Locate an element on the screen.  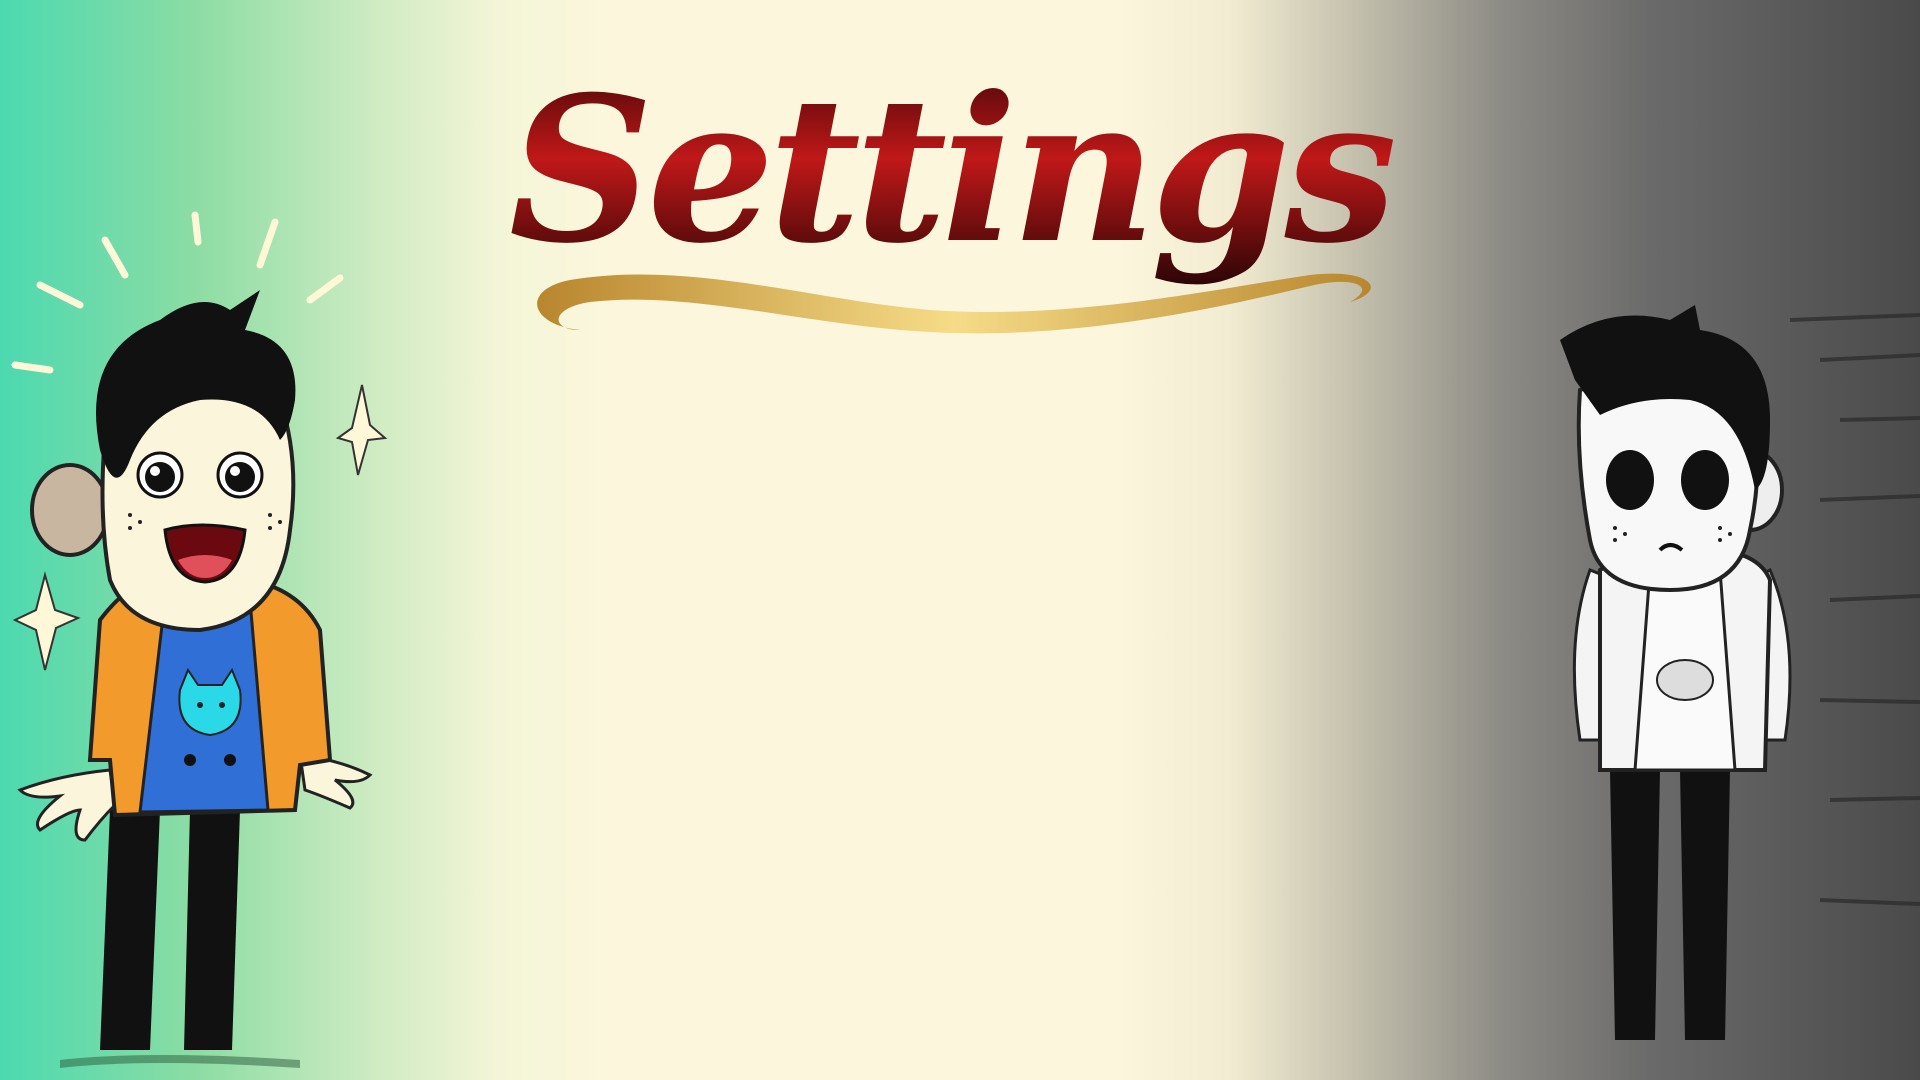
settings-title-banner: Settings is located at coordinates (960, 205).